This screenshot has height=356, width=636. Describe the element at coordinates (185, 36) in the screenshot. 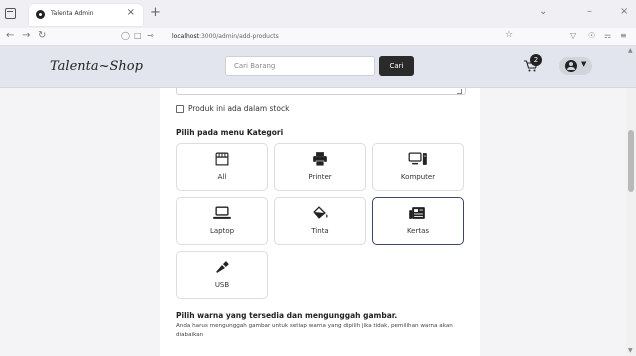

I see `url-host: localhost` at that location.